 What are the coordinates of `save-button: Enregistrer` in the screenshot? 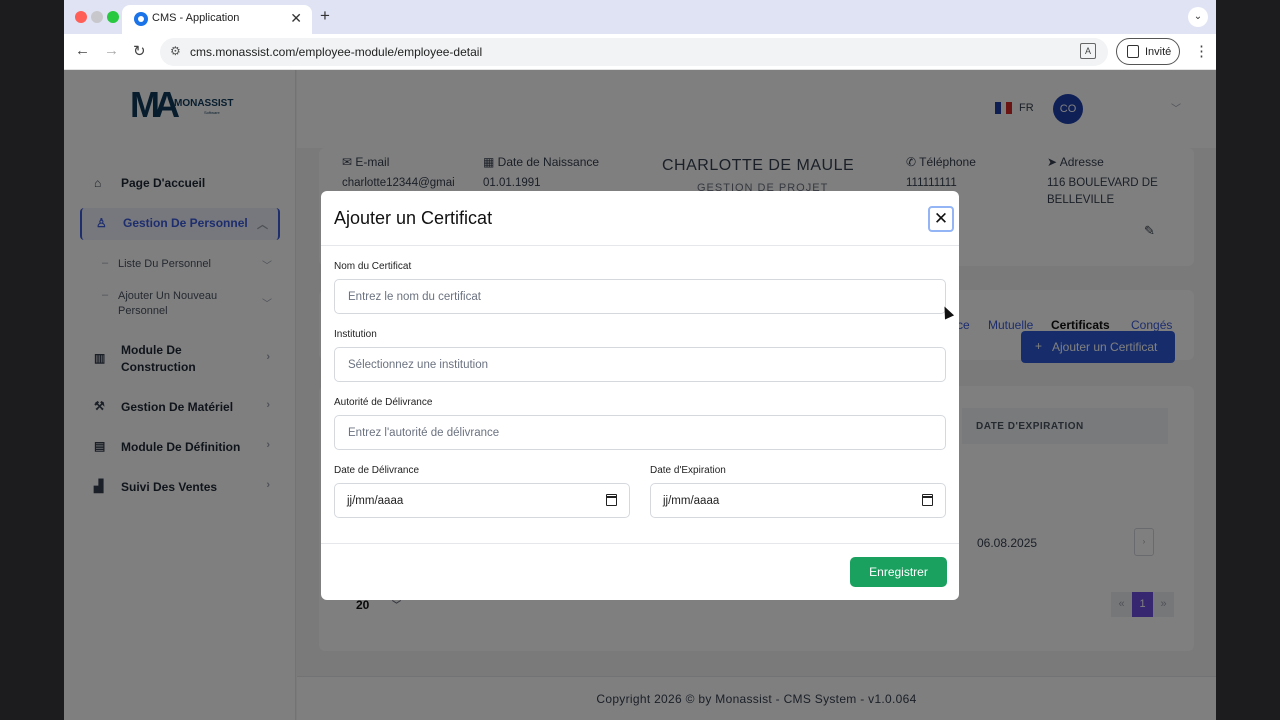 It's located at (898, 572).